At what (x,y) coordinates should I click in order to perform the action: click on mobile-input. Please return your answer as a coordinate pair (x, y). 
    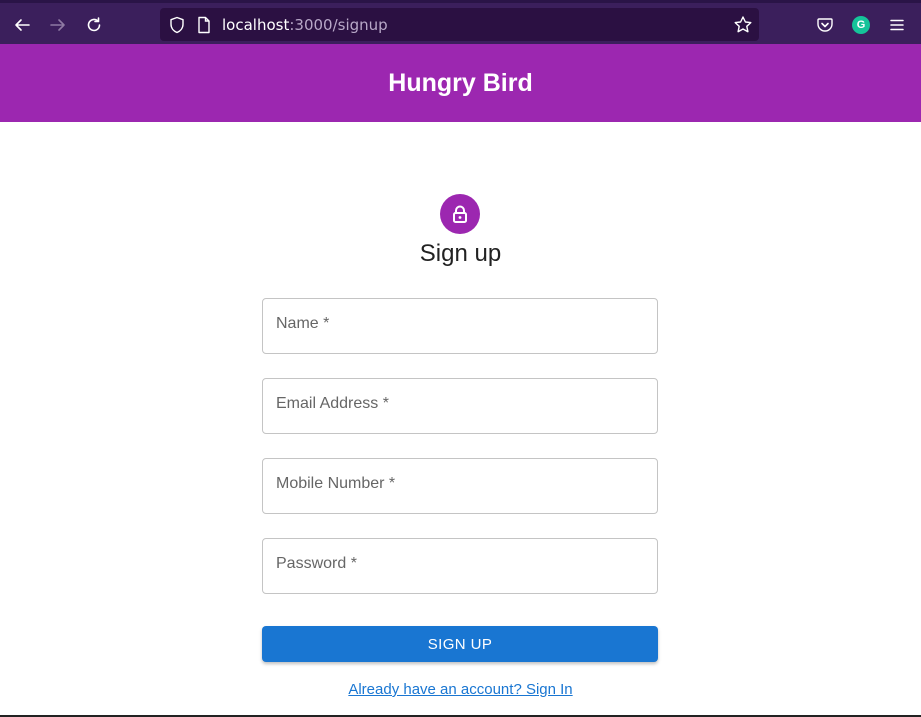
    Looking at the image, I should click on (460, 486).